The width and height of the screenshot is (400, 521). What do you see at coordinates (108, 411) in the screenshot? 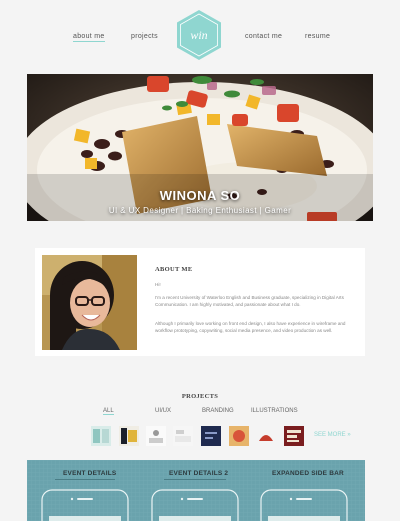
I see `filter-all: ALL` at bounding box center [108, 411].